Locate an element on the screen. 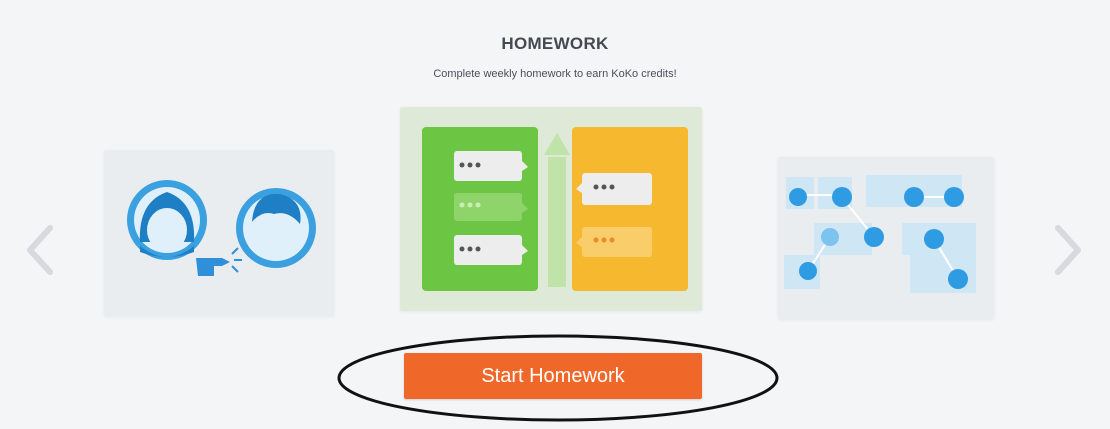 The image size is (1110, 429). page-title: HOMEWORK is located at coordinates (555, 43).